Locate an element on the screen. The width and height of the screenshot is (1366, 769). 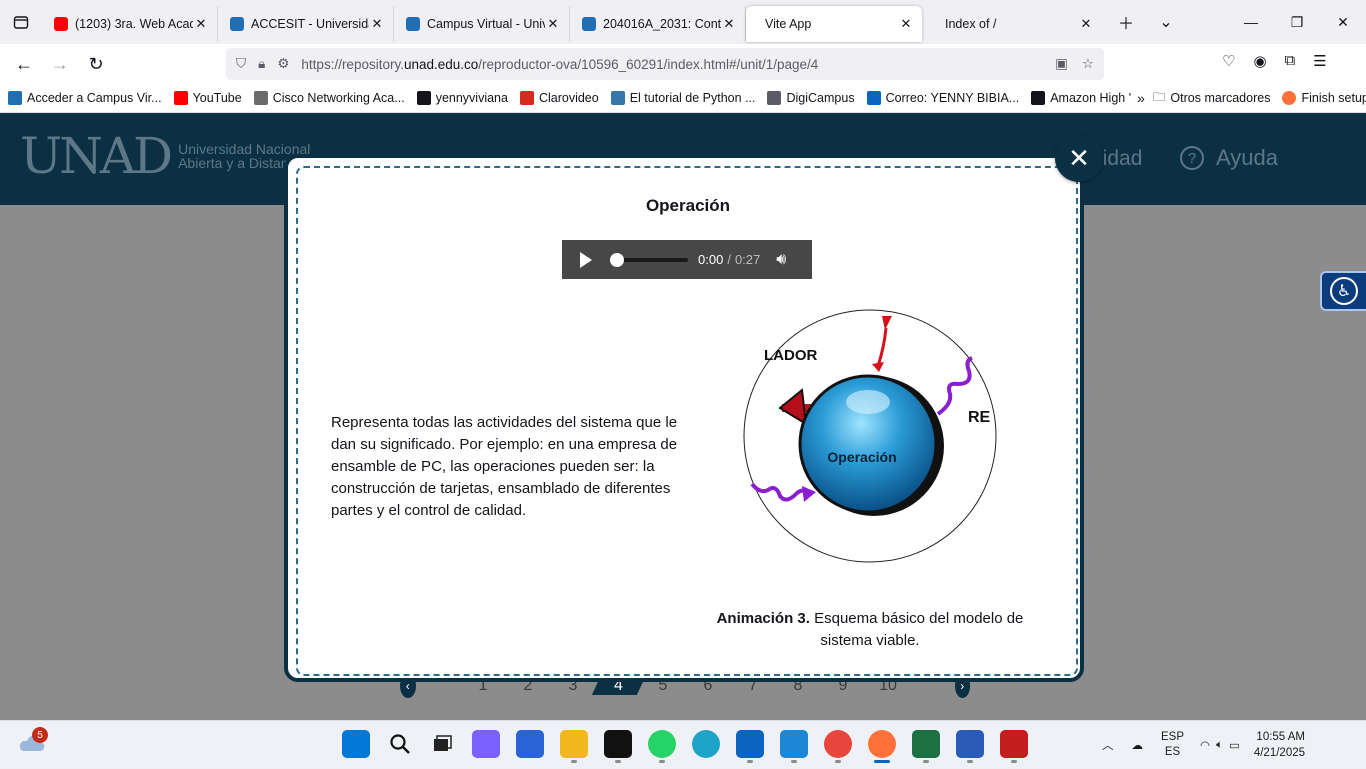
youtube-icon is located at coordinates (61, 24).